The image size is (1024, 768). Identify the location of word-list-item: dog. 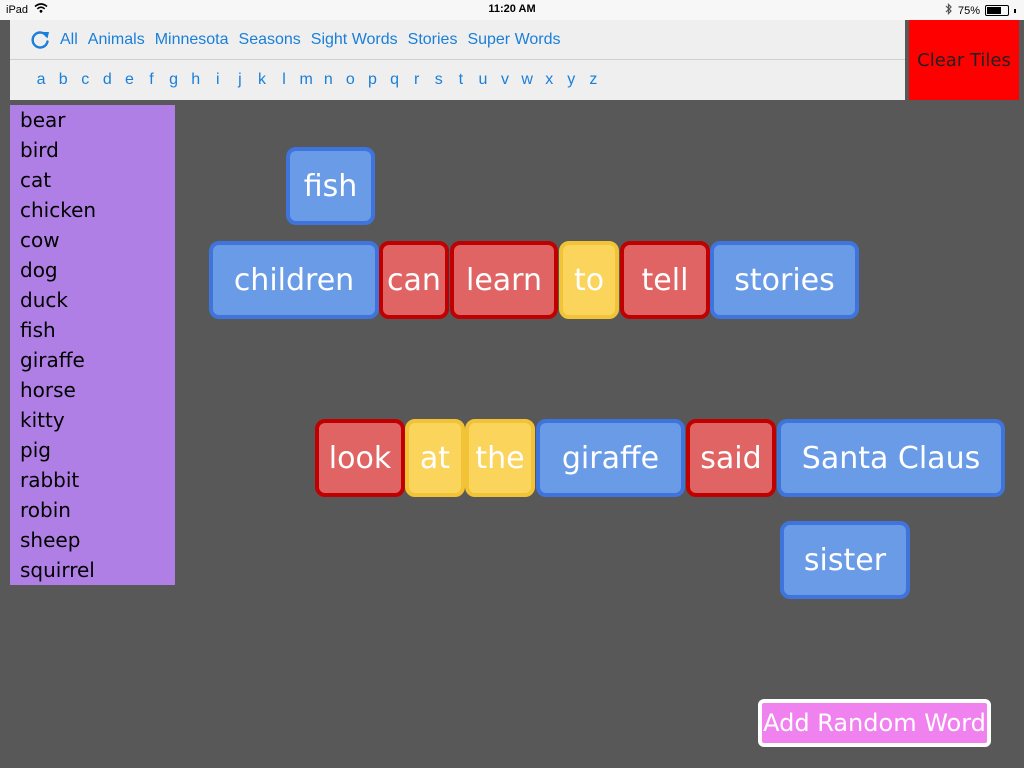
(92, 270).